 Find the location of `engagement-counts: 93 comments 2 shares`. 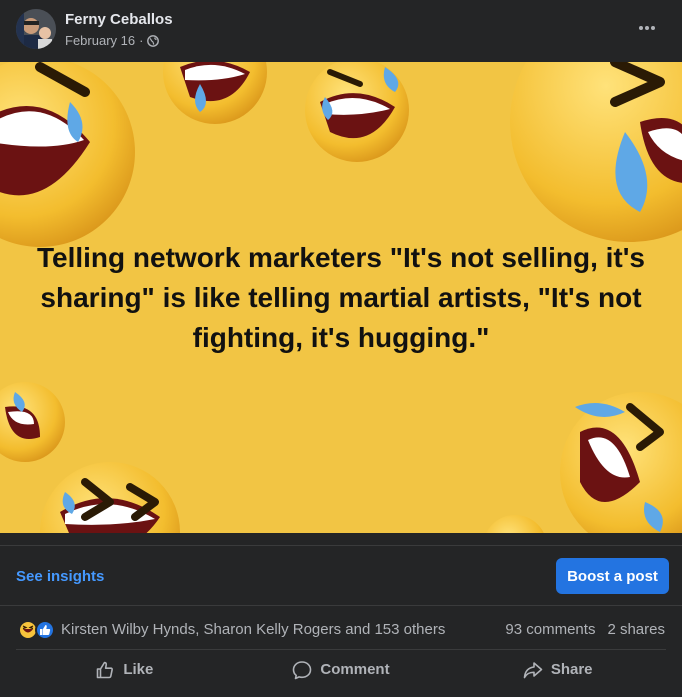

engagement-counts: 93 comments 2 shares is located at coordinates (585, 629).